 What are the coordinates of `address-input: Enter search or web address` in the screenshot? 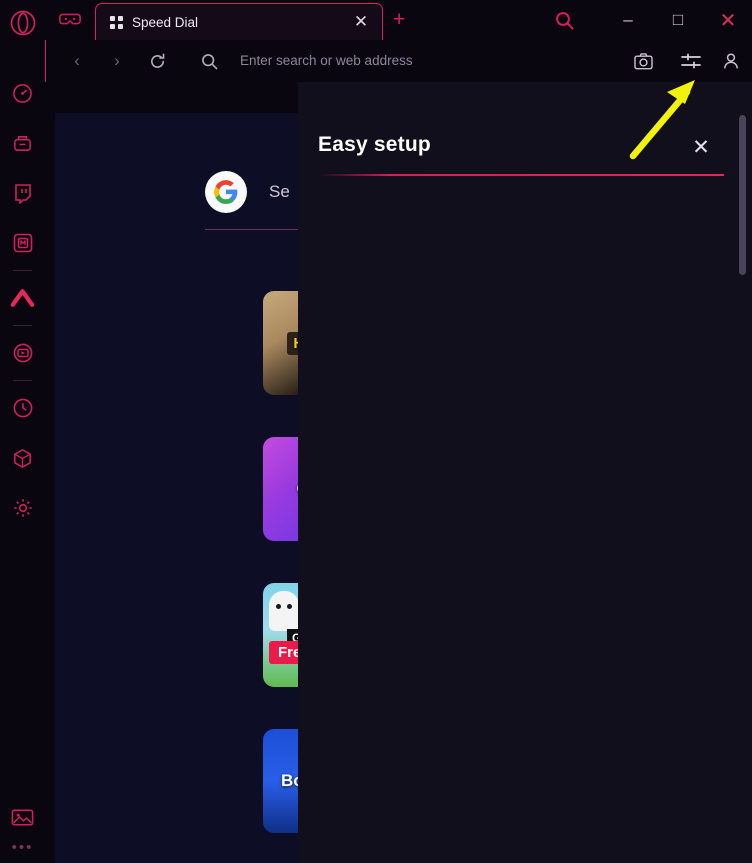 It's located at (431, 61).